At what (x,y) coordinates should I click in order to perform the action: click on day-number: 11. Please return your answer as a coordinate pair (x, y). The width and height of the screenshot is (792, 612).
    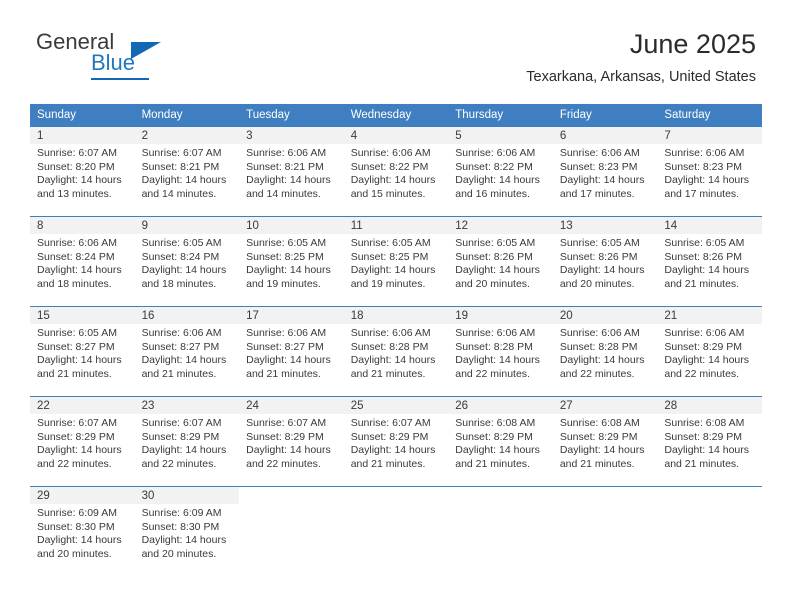
    Looking at the image, I should click on (356, 226).